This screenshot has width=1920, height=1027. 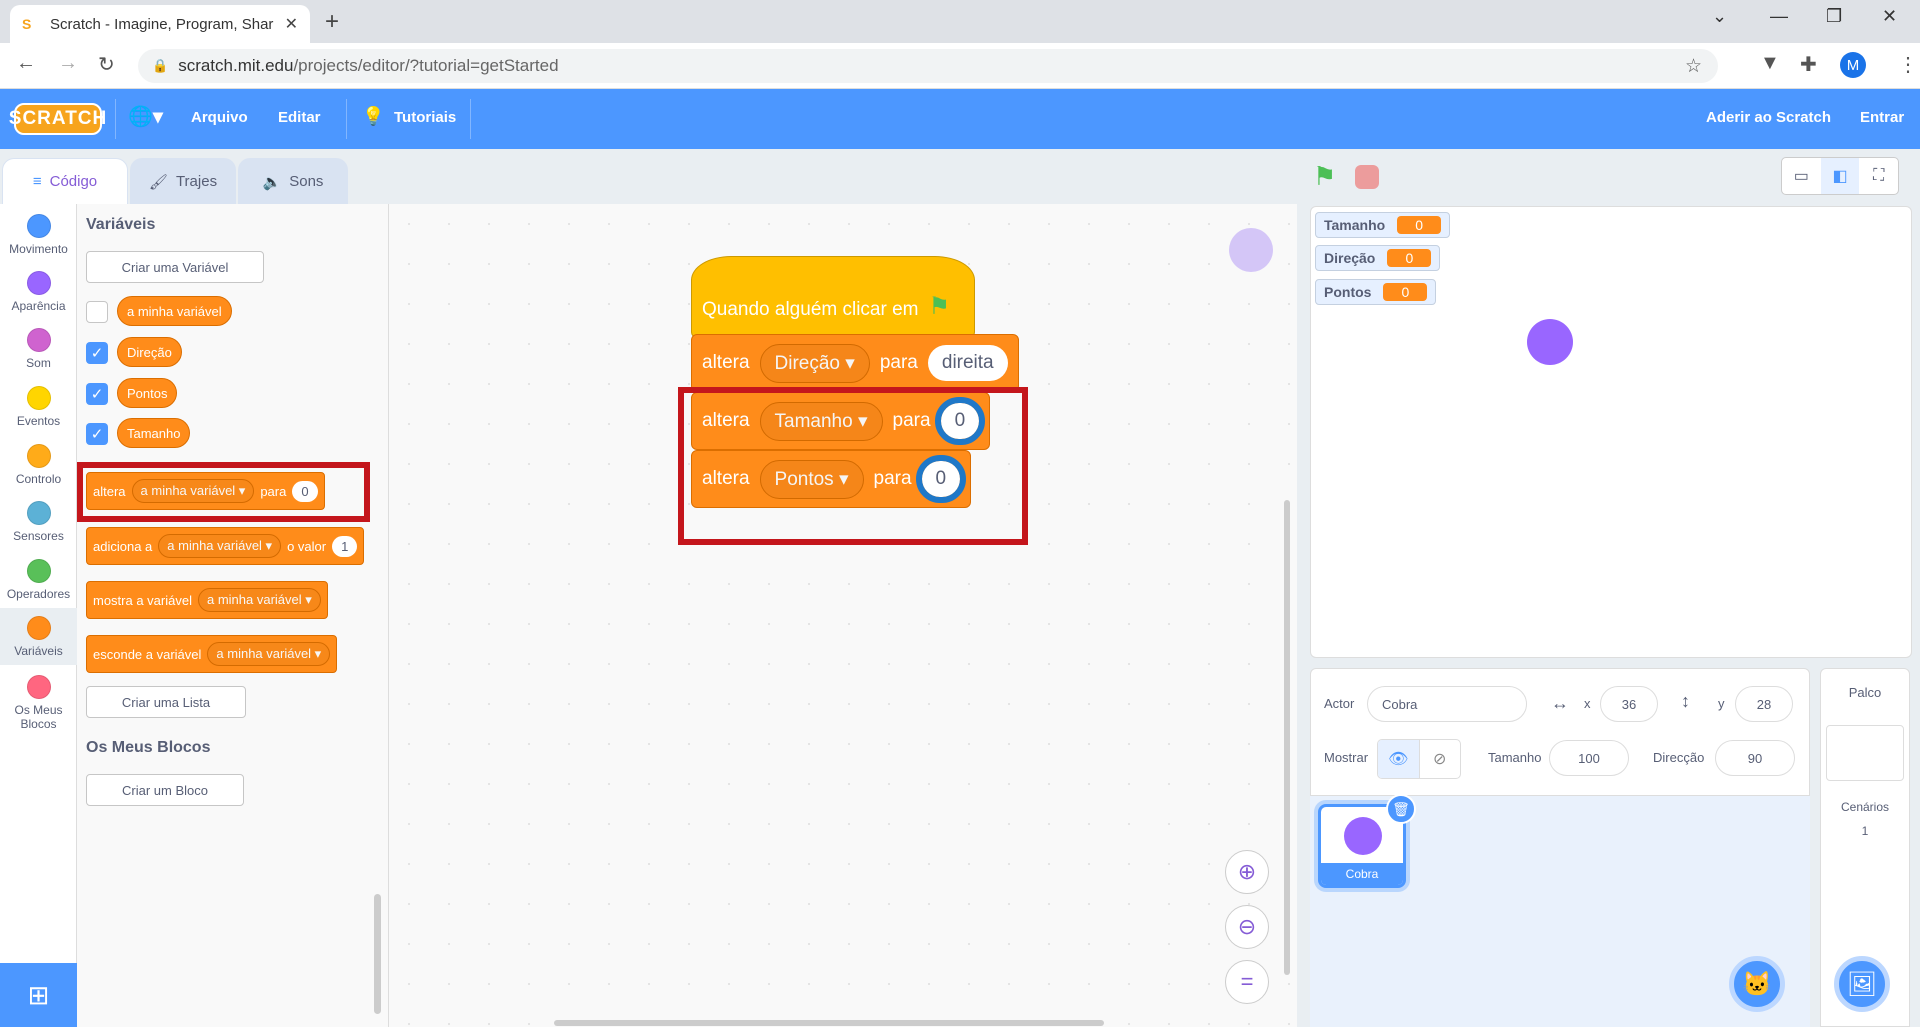 I want to click on size-field: 100, so click(x=1589, y=758).